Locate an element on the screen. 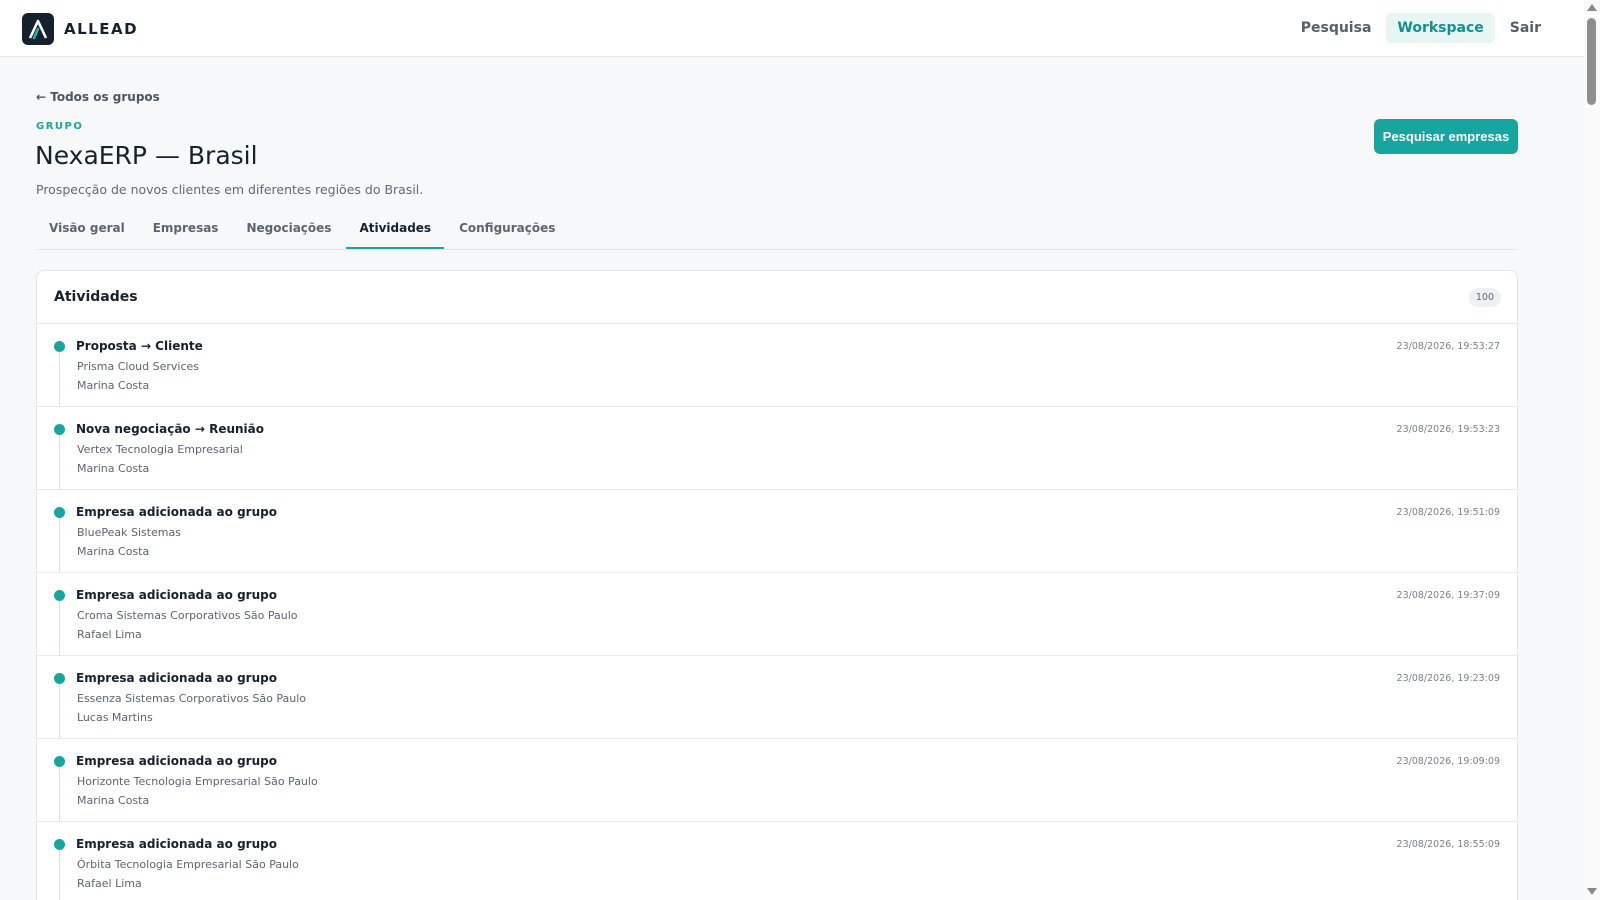 This screenshot has width=1600, height=900. activity-title: Nova negociação → Reunião is located at coordinates (170, 429).